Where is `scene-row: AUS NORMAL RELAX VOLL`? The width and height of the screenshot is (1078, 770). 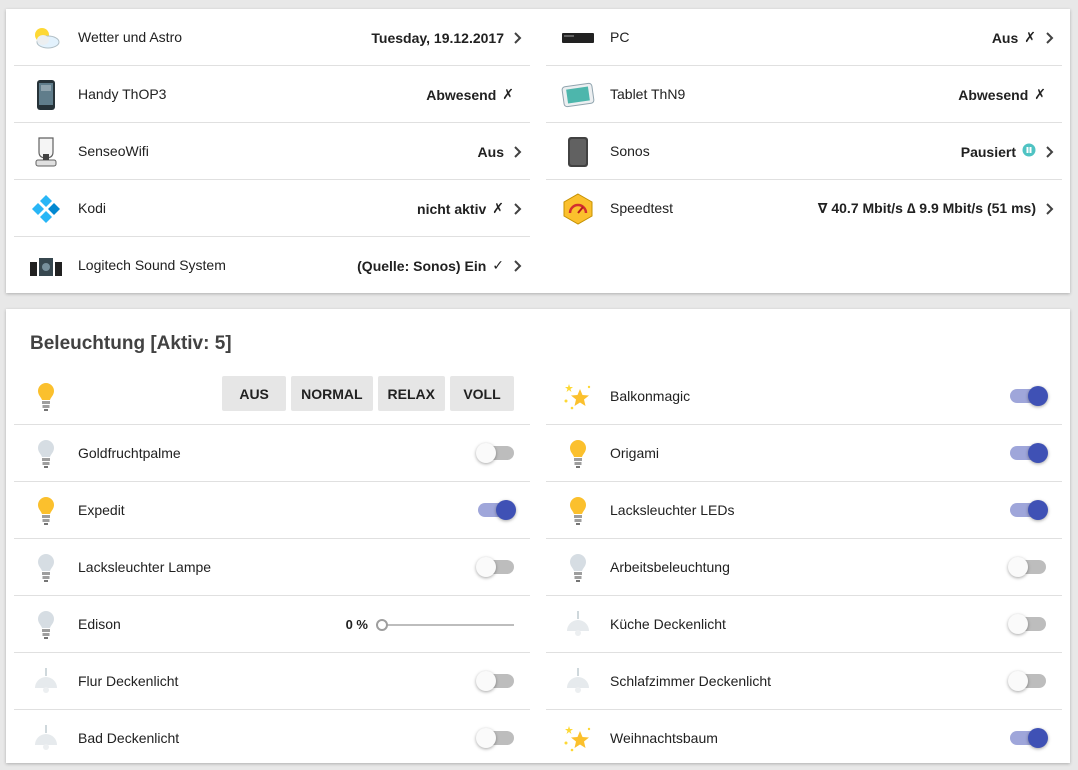 scene-row: AUS NORMAL RELAX VOLL is located at coordinates (272, 396).